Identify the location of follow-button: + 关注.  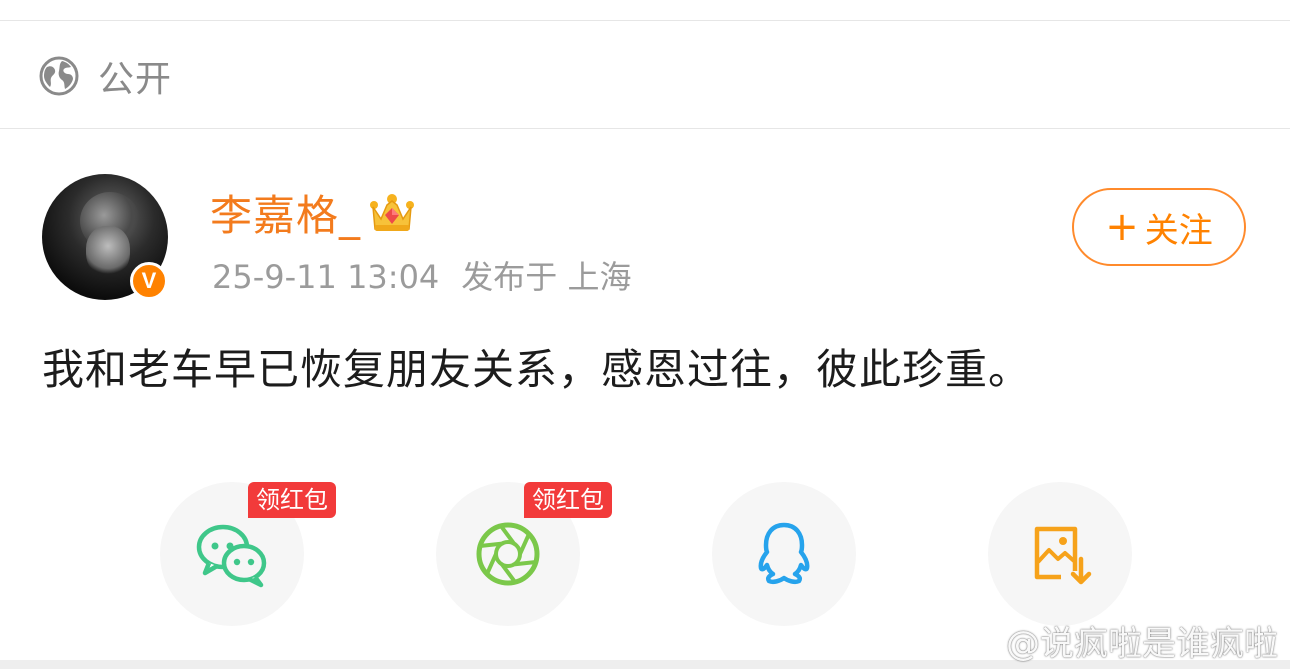
(1159, 227).